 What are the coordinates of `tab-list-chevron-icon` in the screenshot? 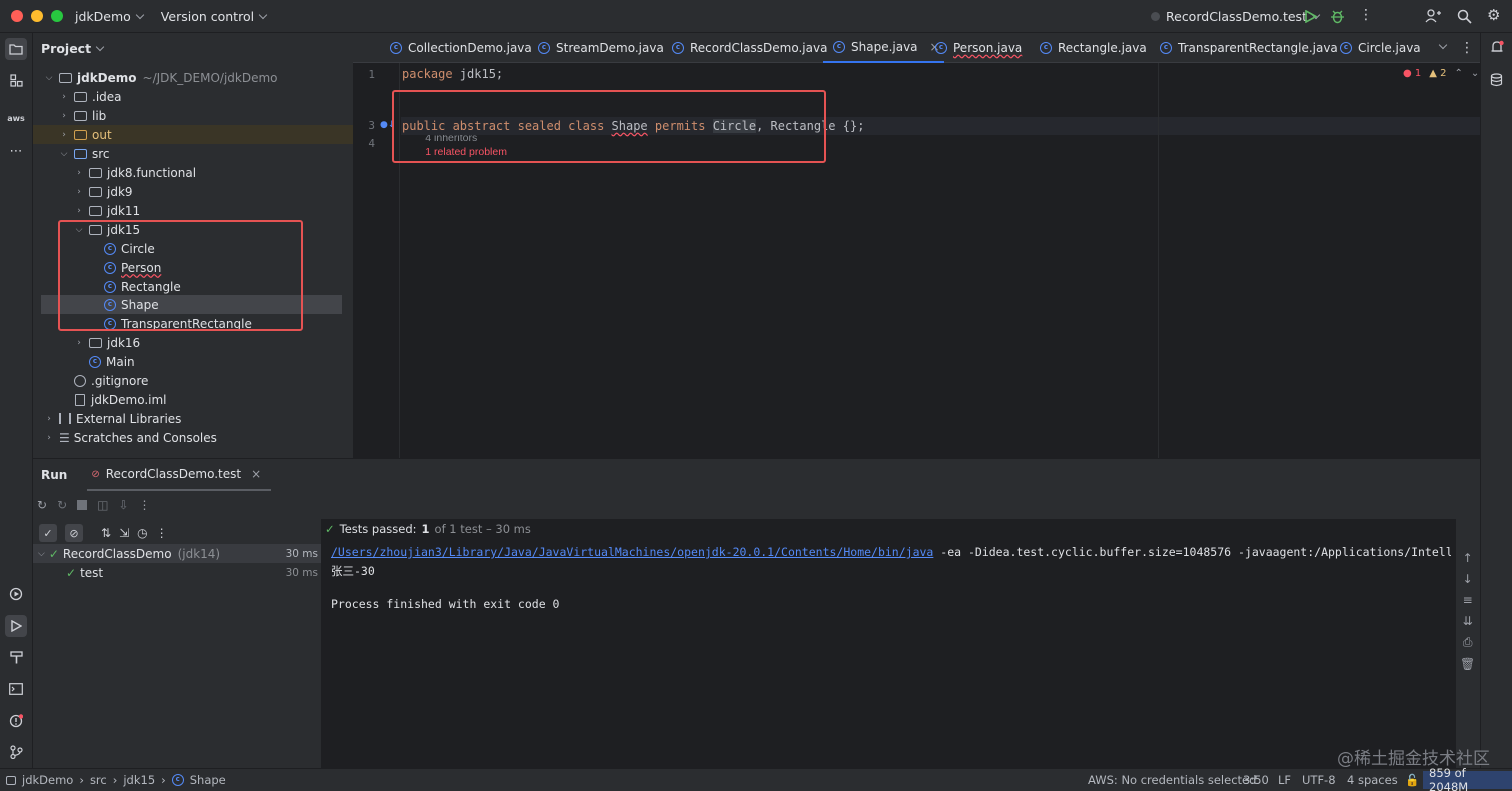 It's located at (1443, 45).